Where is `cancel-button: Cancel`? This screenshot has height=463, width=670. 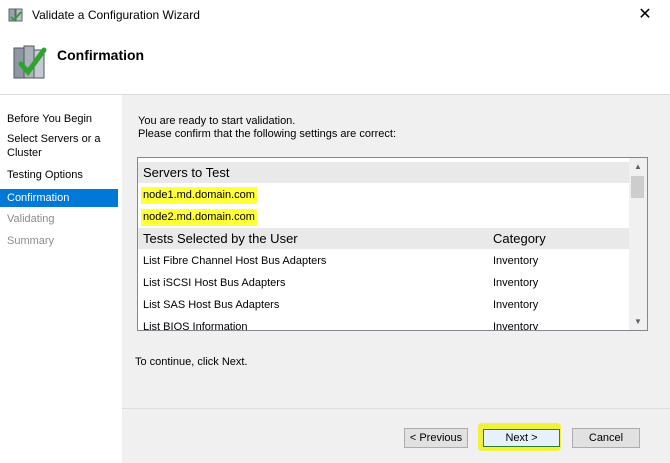
cancel-button: Cancel is located at coordinates (606, 438).